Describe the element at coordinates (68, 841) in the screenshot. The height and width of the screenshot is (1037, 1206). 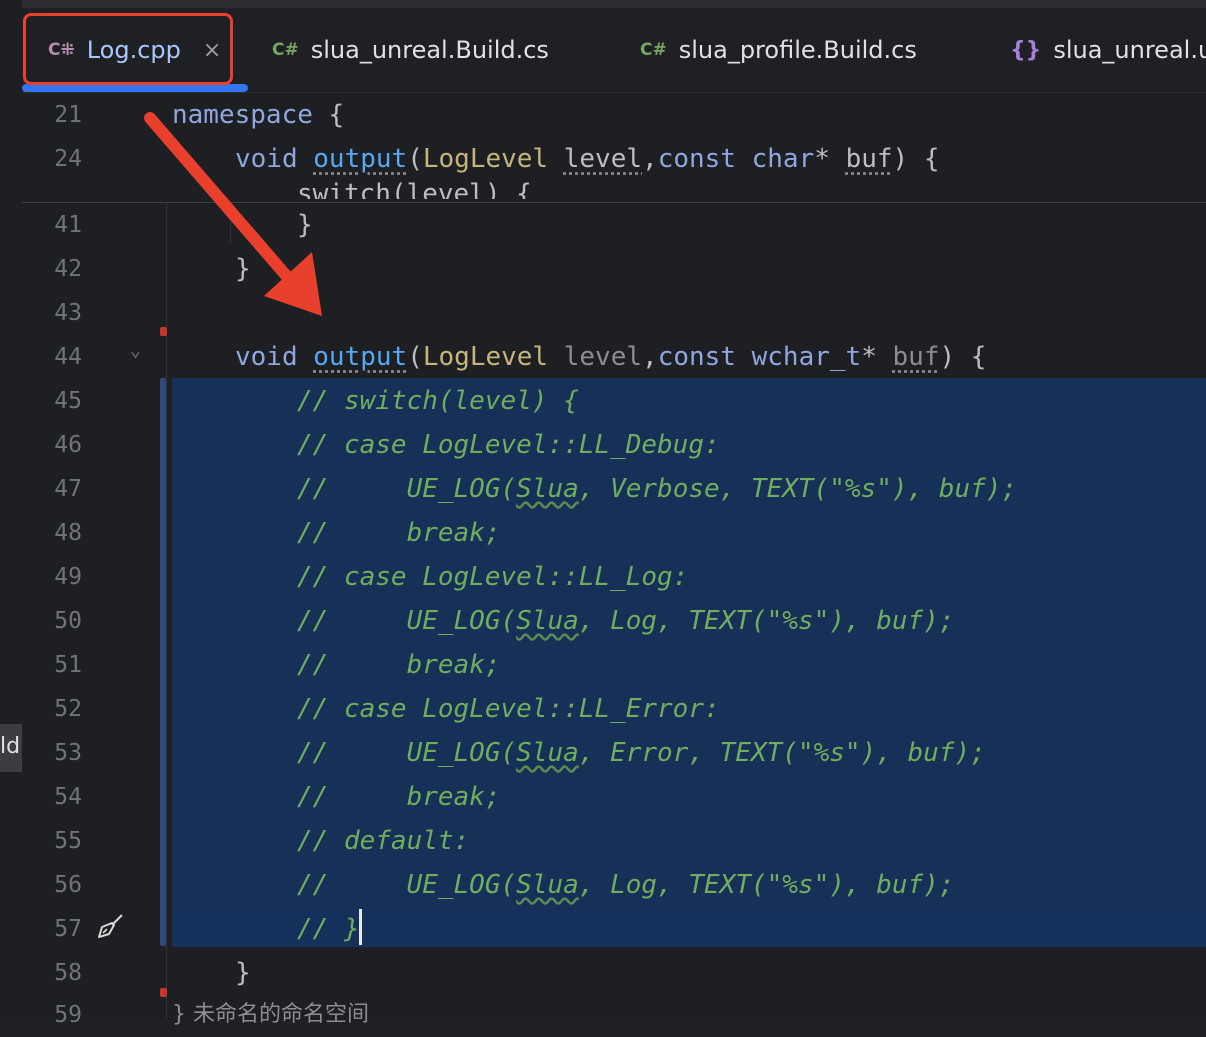
I see `line-number: 55` at that location.